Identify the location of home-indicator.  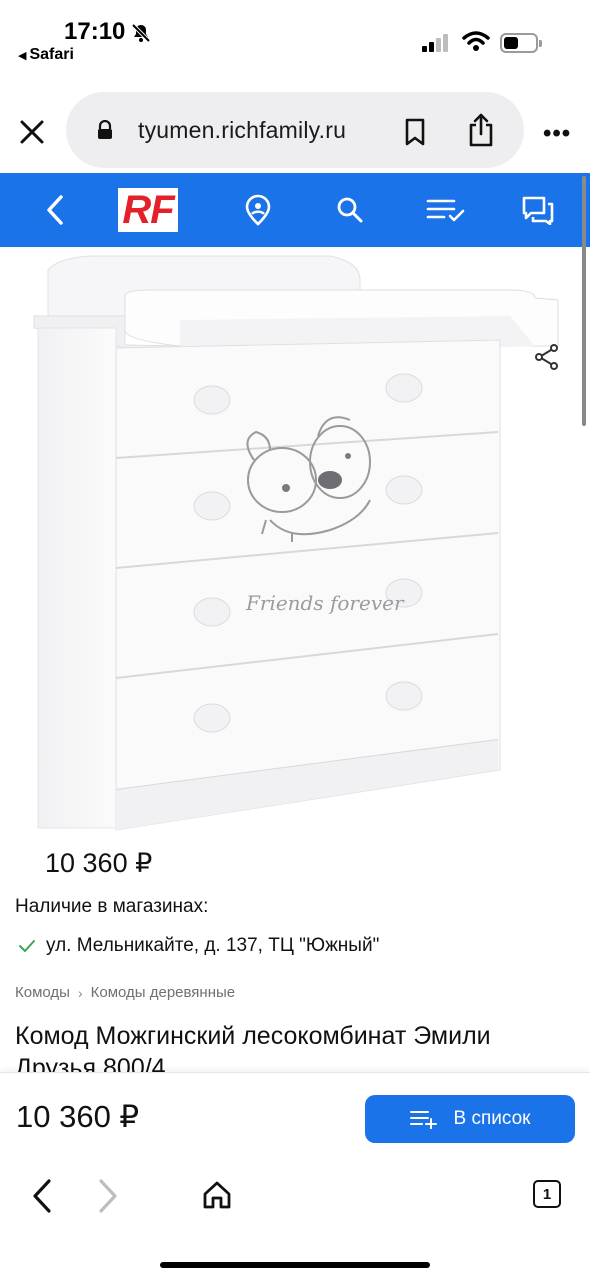
(295, 1265).